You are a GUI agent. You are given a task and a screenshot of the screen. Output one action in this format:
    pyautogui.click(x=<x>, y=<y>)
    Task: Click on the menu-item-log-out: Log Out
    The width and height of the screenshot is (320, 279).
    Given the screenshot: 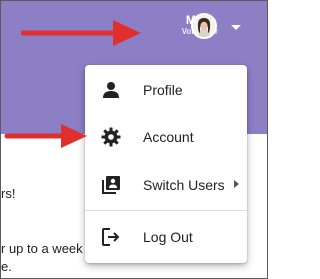 What is the action you would take?
    pyautogui.click(x=166, y=237)
    